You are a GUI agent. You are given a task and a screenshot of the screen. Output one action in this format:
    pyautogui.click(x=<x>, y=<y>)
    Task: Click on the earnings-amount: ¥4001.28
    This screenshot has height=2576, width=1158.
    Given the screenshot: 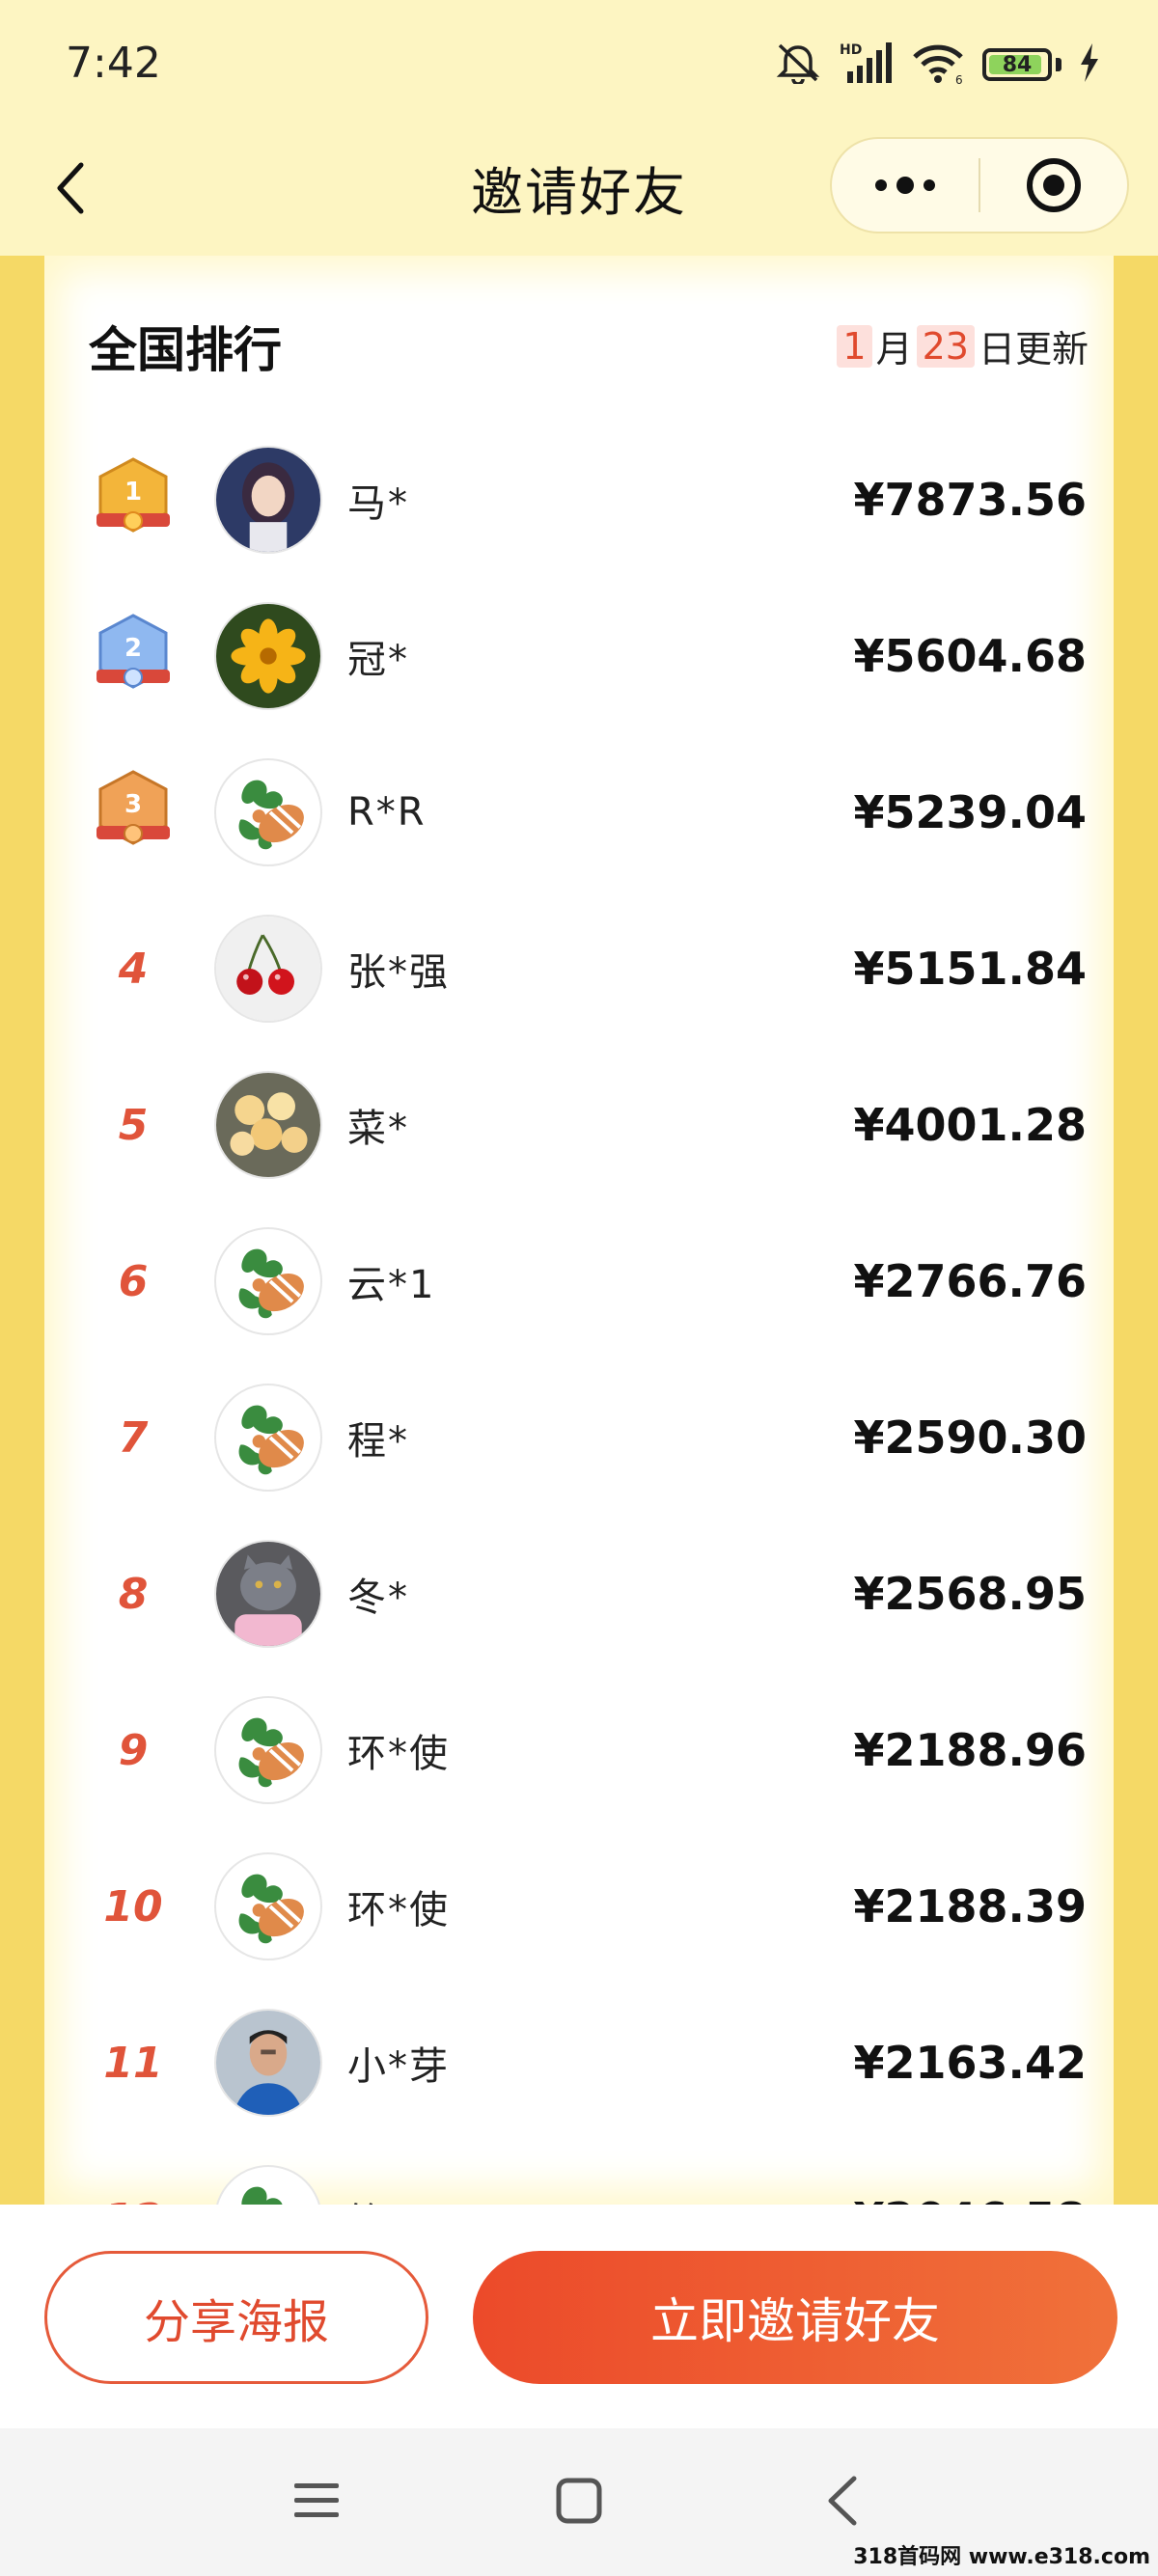 What is the action you would take?
    pyautogui.click(x=970, y=1125)
    